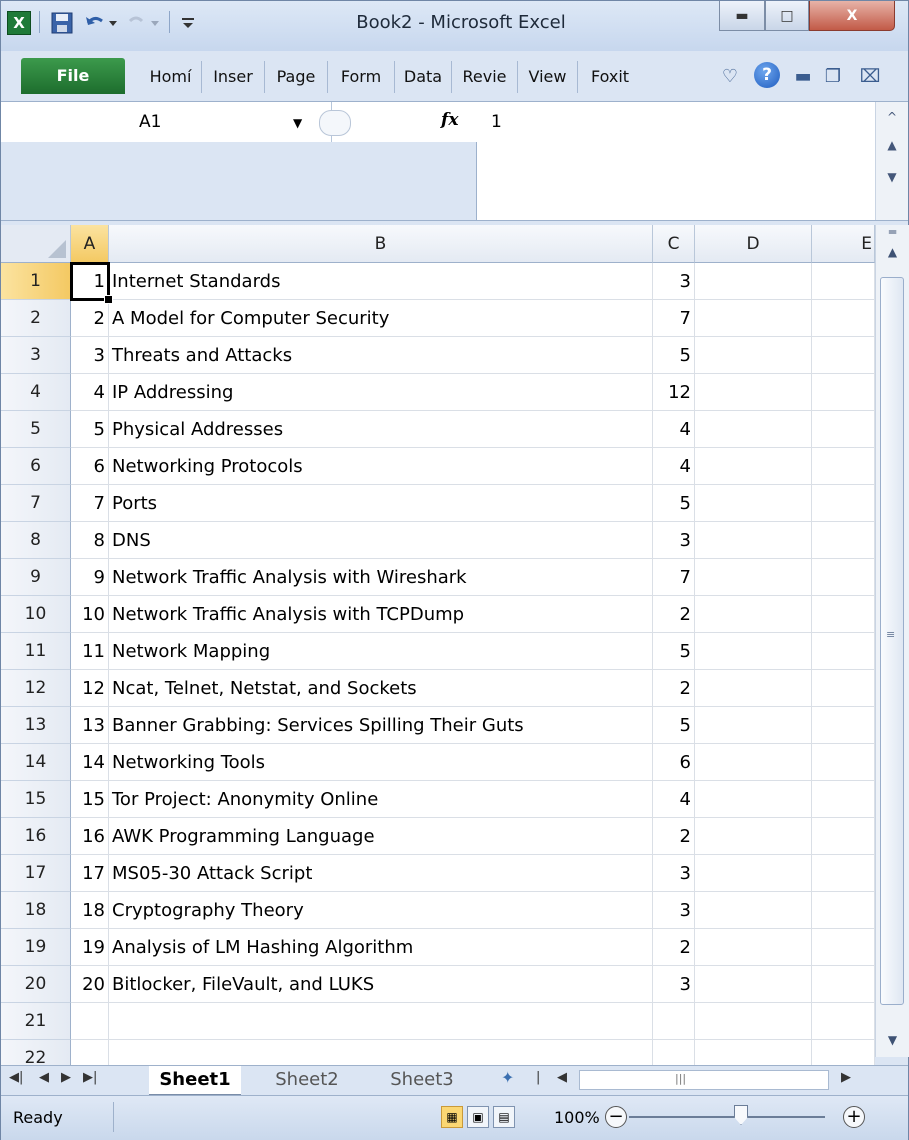  What do you see at coordinates (753, 503) in the screenshot?
I see `cell-d7` at bounding box center [753, 503].